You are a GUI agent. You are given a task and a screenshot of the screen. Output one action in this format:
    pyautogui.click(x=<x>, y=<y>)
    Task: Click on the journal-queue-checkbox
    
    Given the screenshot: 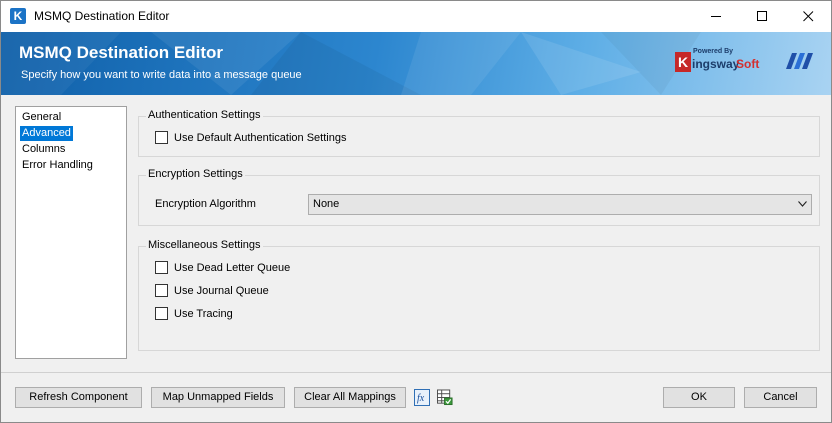 What is the action you would take?
    pyautogui.click(x=161, y=290)
    